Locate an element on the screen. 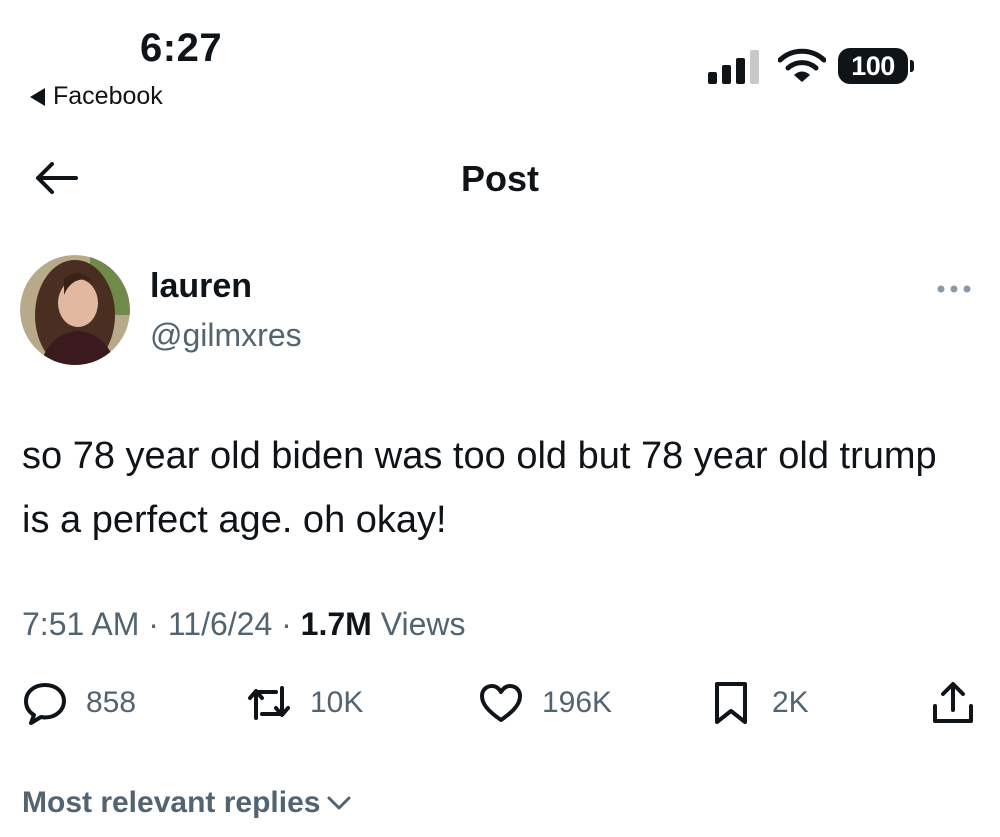 This screenshot has height=837, width=1000. wifi-icon is located at coordinates (802, 65).